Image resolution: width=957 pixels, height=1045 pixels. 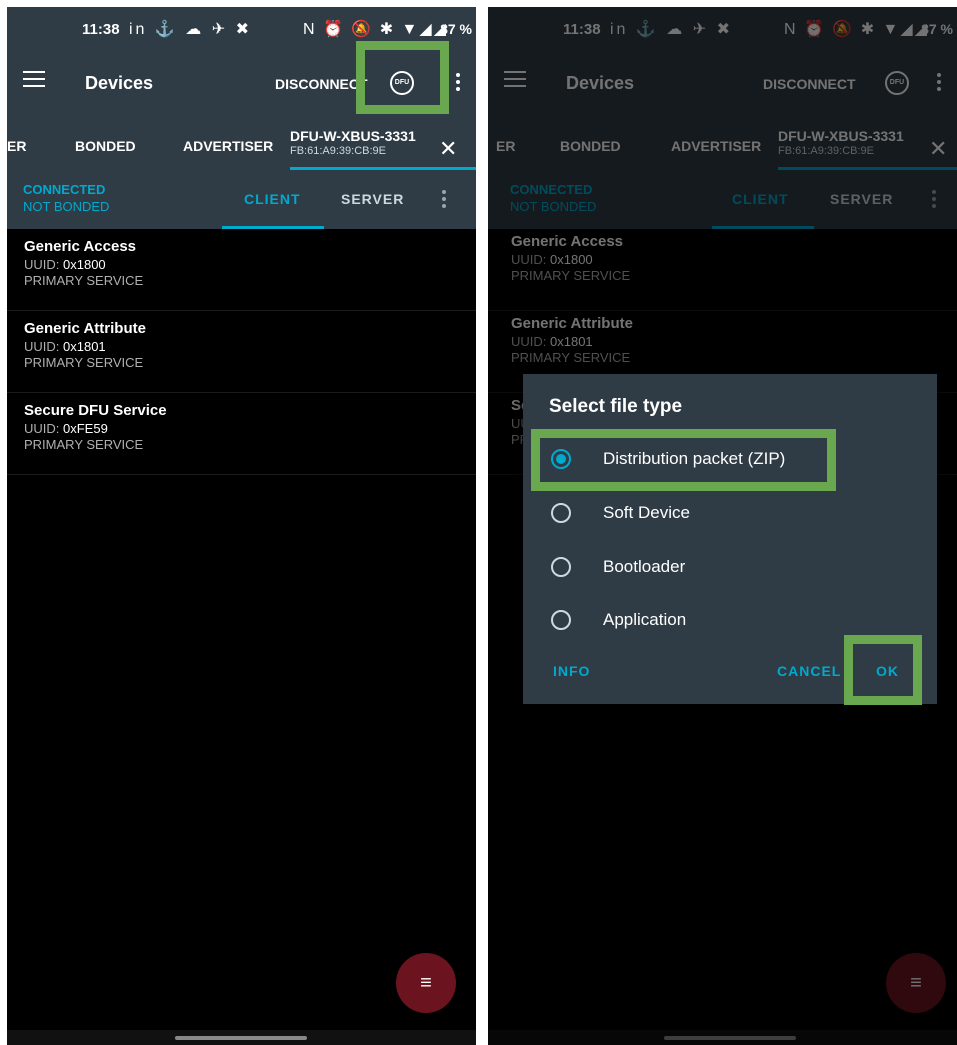 I want to click on connection-bar: CONNECTED NOT BONDED CLIENT SERVER, so click(x=241, y=199).